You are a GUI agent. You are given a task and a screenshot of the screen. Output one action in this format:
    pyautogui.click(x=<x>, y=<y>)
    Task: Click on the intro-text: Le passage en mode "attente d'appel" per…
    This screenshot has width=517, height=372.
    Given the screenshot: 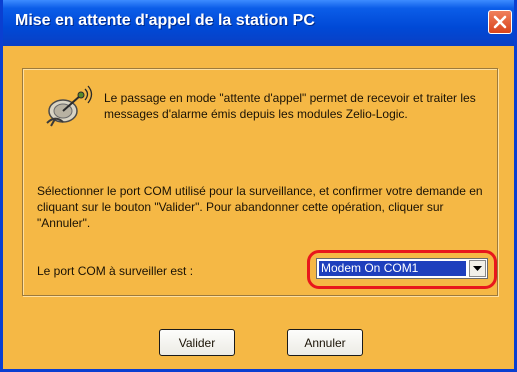 What is the action you would take?
    pyautogui.click(x=290, y=106)
    